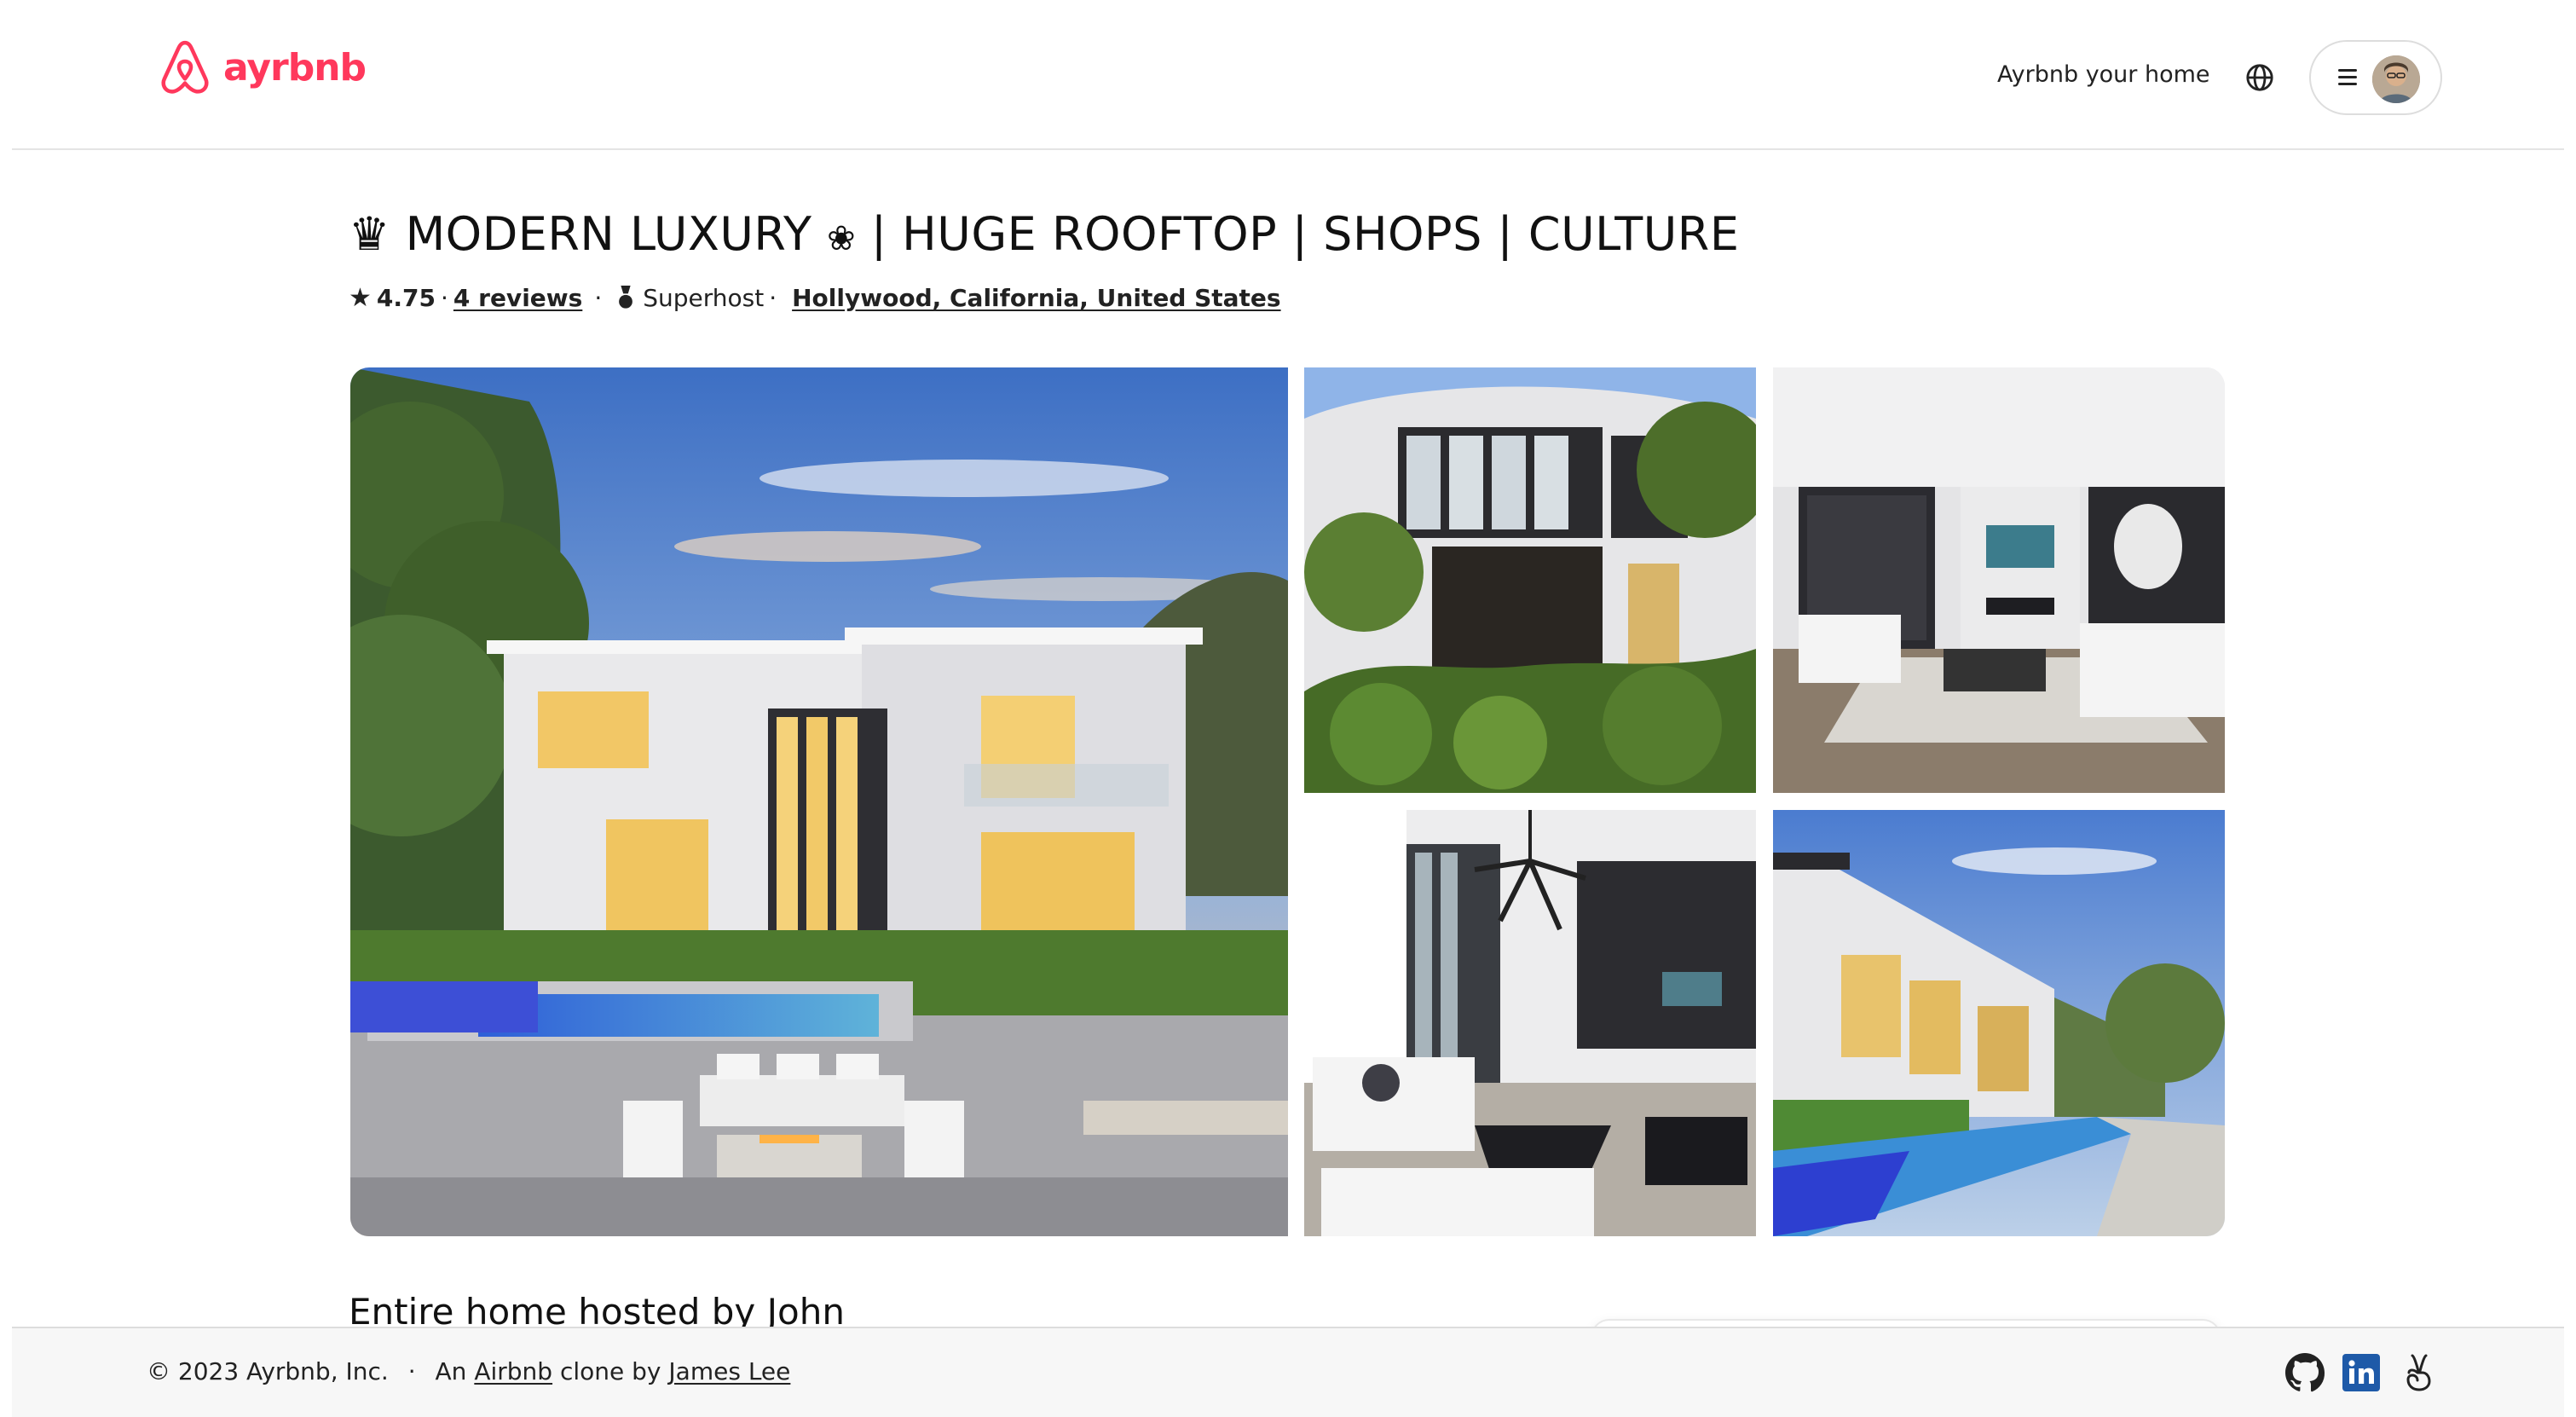 Image resolution: width=2576 pixels, height=1417 pixels. What do you see at coordinates (842, 238) in the screenshot?
I see `flower-icon: ❀` at bounding box center [842, 238].